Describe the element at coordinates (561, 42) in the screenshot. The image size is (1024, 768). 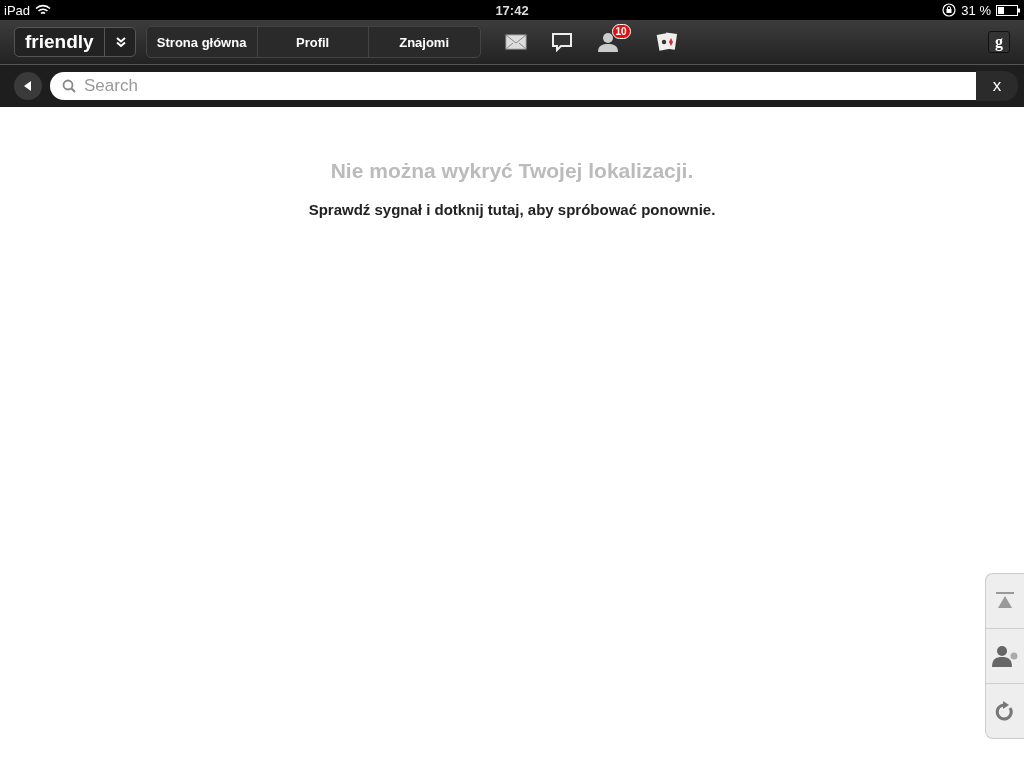
I see `speech-bubble-icon` at that location.